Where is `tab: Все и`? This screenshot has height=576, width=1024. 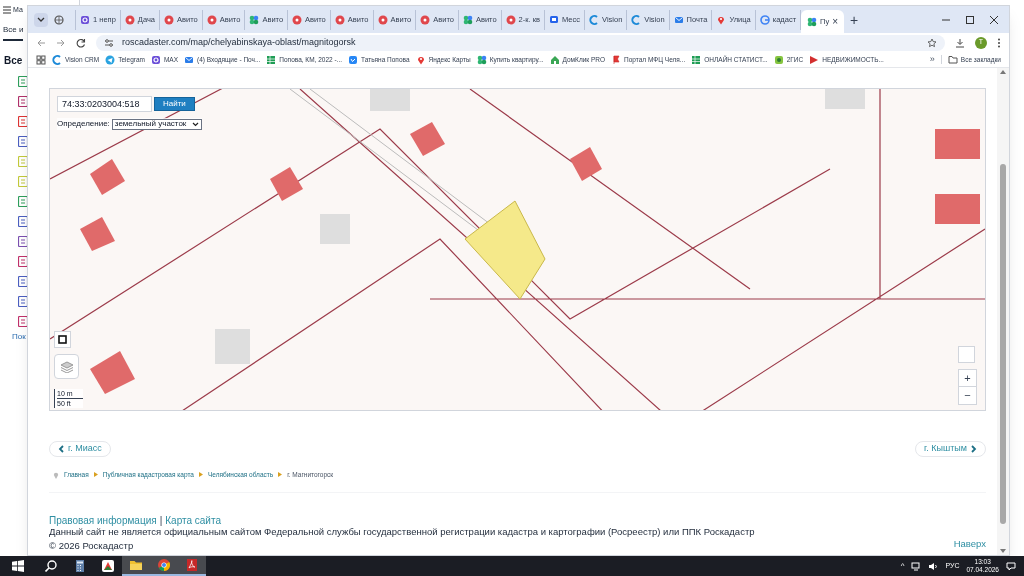 tab: Все и is located at coordinates (13, 32).